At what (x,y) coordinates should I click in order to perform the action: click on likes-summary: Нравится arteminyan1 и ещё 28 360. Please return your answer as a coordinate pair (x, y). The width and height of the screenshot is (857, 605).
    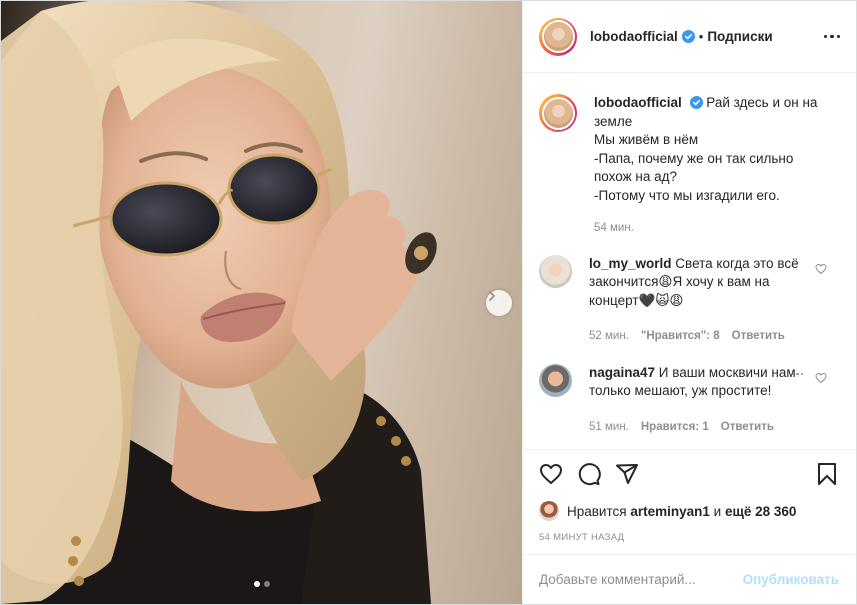
    Looking at the image, I should click on (689, 511).